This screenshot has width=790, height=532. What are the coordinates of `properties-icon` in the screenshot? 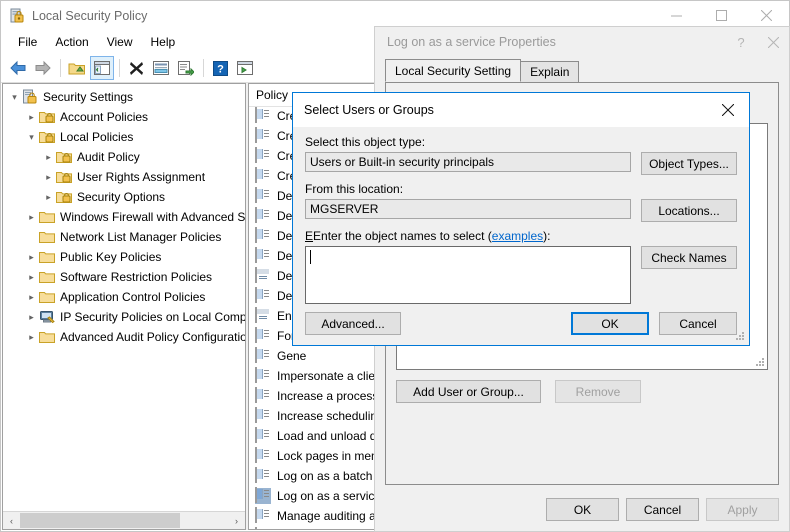 It's located at (161, 68).